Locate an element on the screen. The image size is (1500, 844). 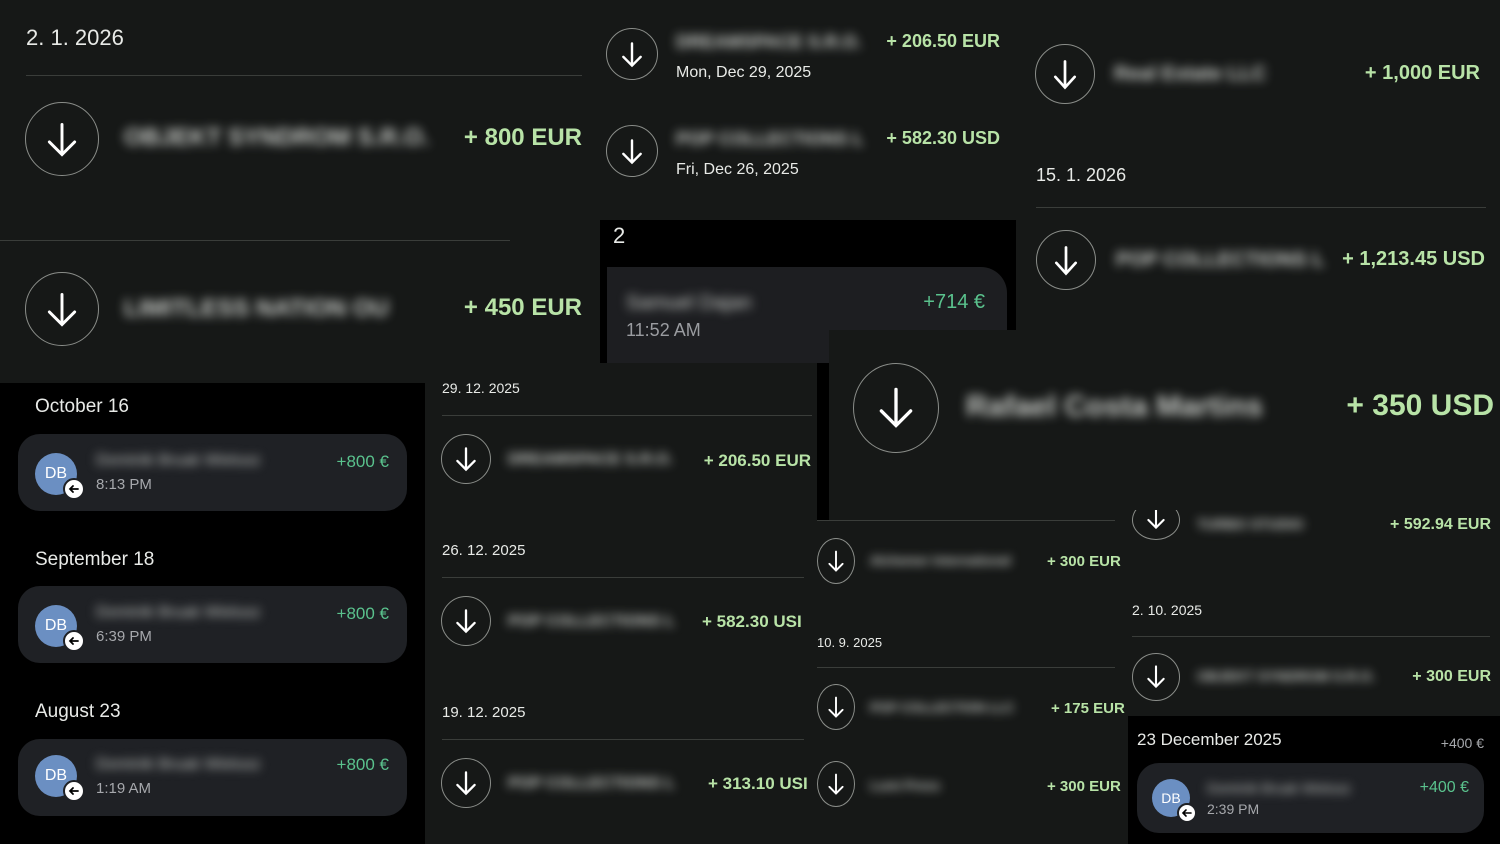
counterparty-name: LIMITLESS NATION OU is located at coordinates (256, 308).